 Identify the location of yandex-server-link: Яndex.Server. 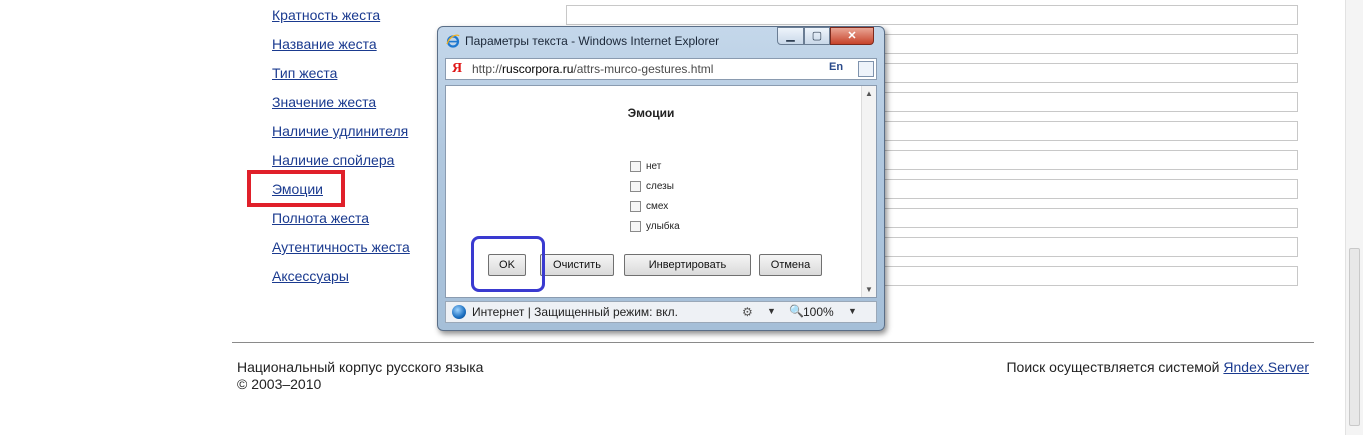
(1266, 367).